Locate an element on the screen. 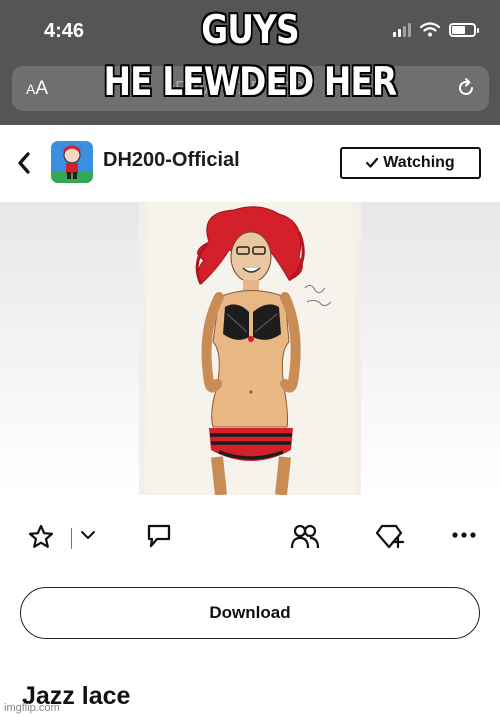 The image size is (500, 717). channel-name: DH200-Official is located at coordinates (171, 160).